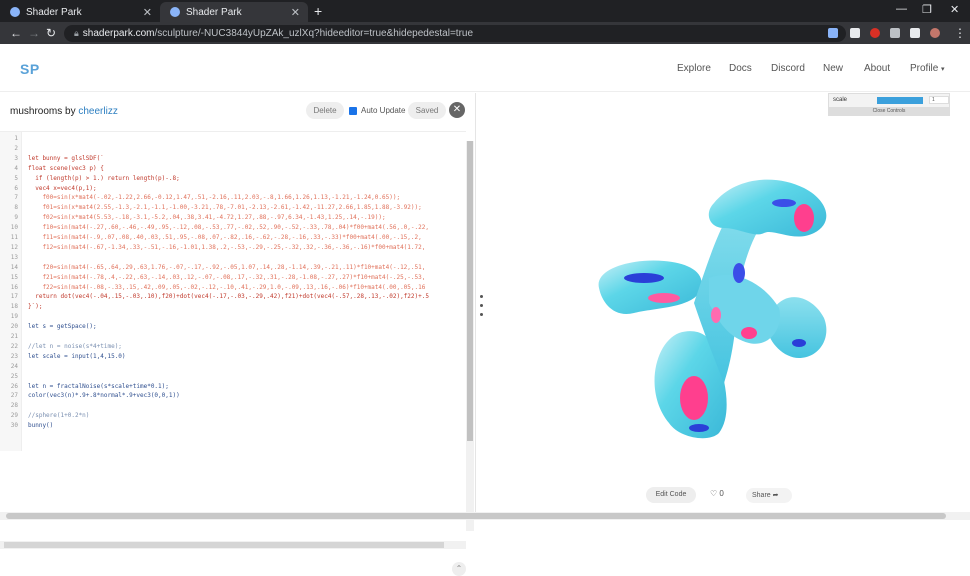 This screenshot has width=970, height=576. What do you see at coordinates (833, 68) in the screenshot?
I see `nav-new: New` at bounding box center [833, 68].